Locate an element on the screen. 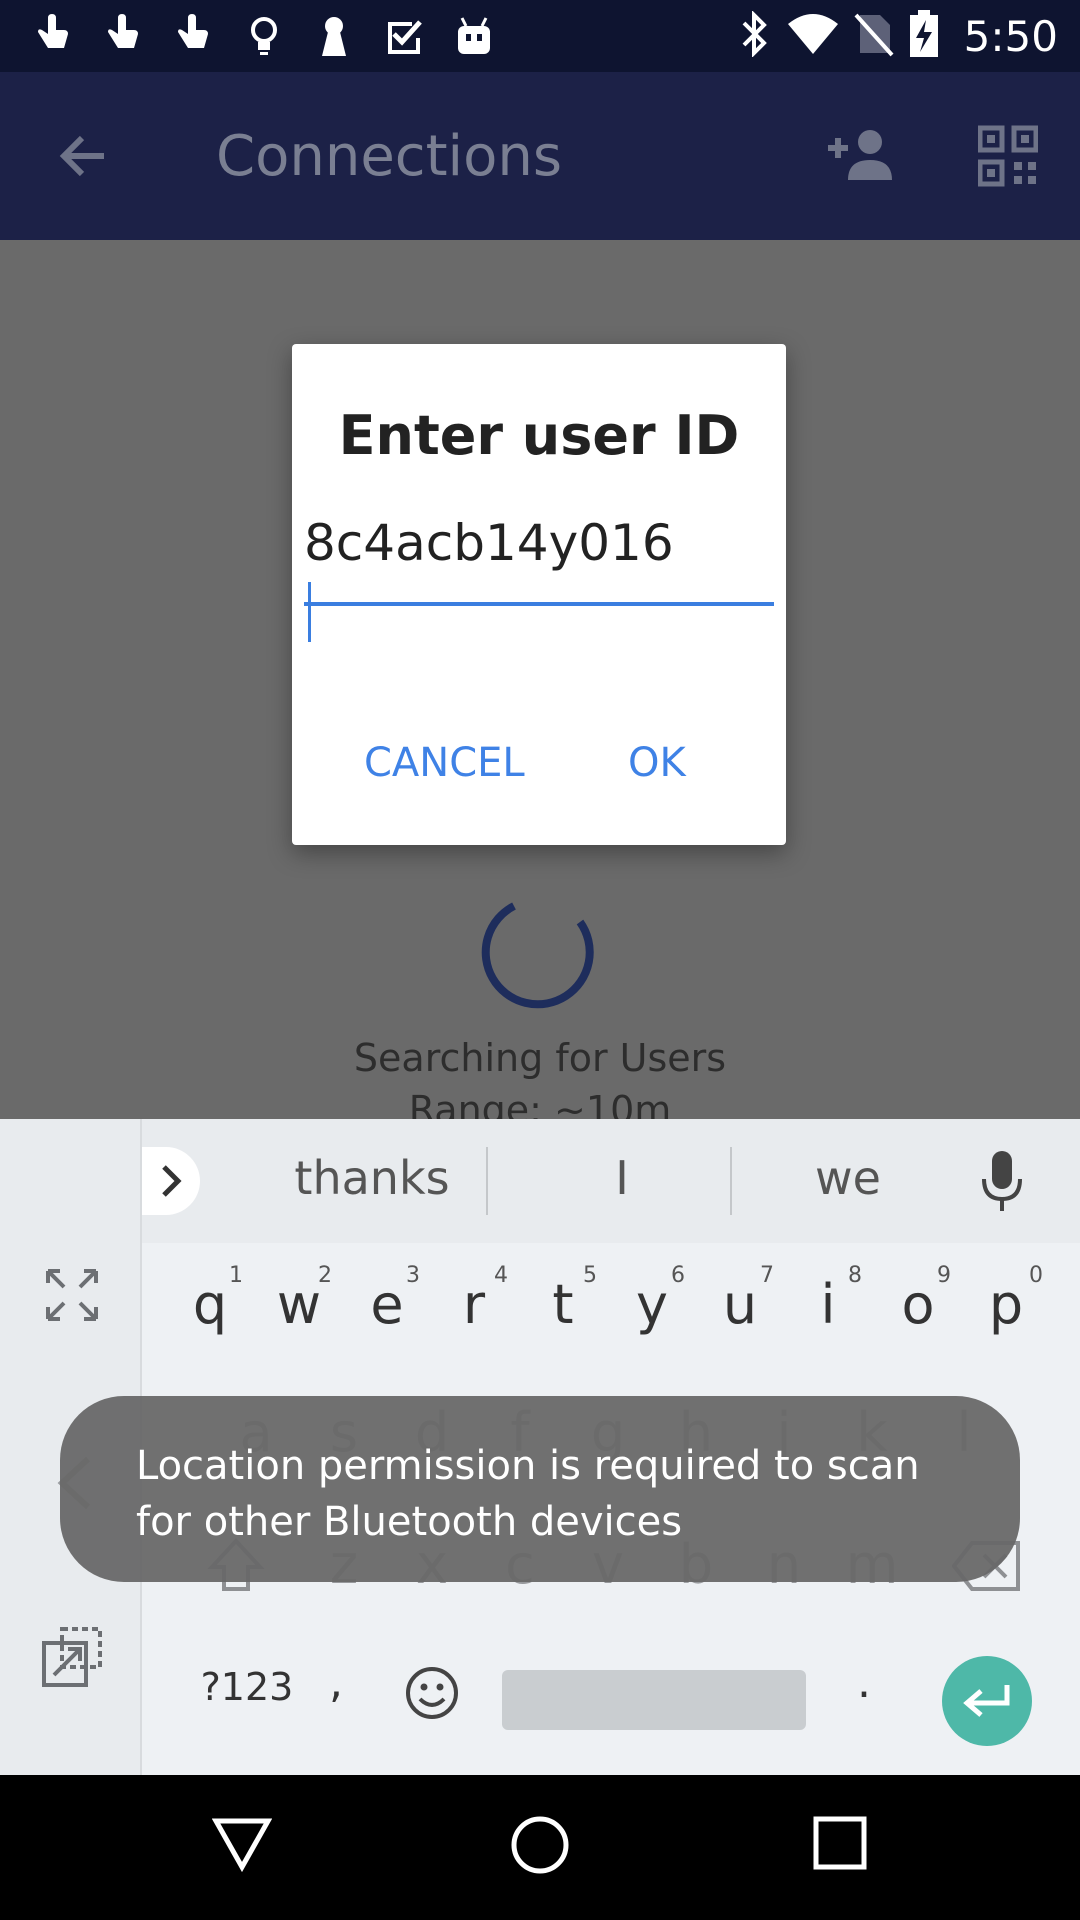 This screenshot has width=1080, height=1920. key-hint: 2 is located at coordinates (325, 1275).